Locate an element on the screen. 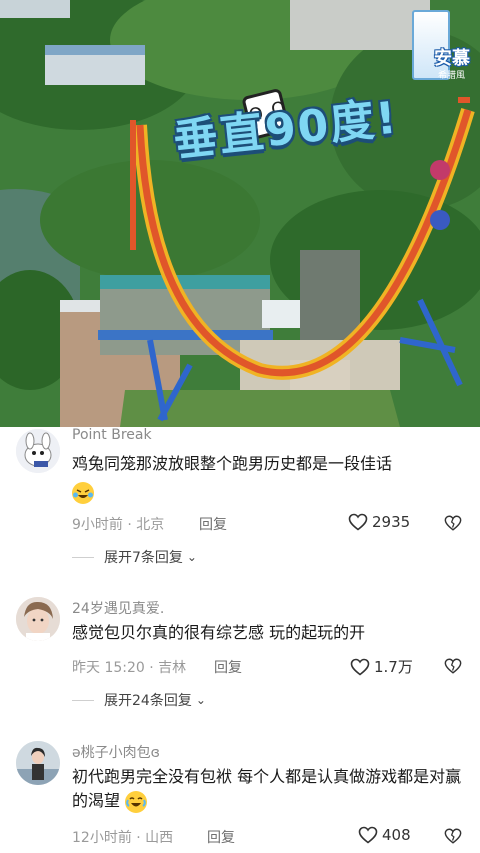 The image size is (480, 853). username: Point Break is located at coordinates (112, 435).